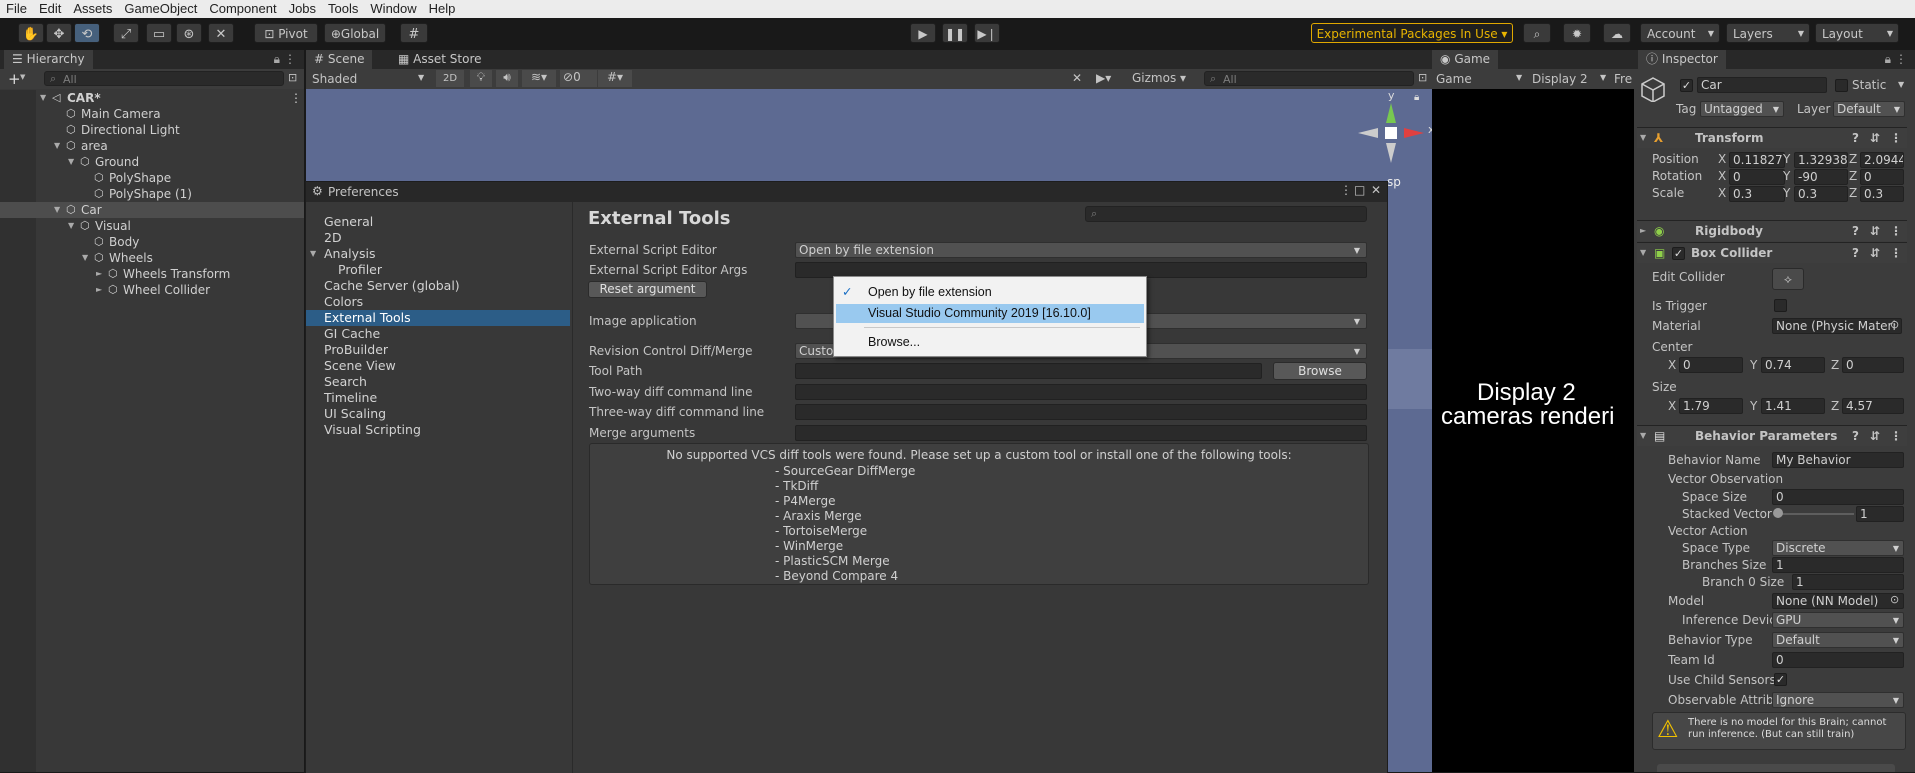 The height and width of the screenshot is (773, 1915). I want to click on preferences-category: Colors, so click(343, 302).